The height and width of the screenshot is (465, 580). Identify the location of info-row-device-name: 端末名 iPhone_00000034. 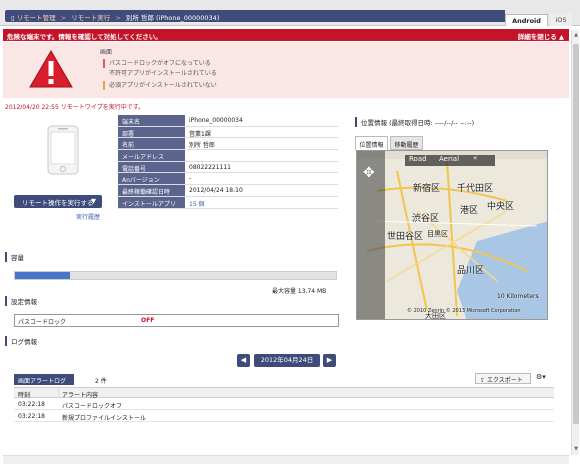
(228, 121).